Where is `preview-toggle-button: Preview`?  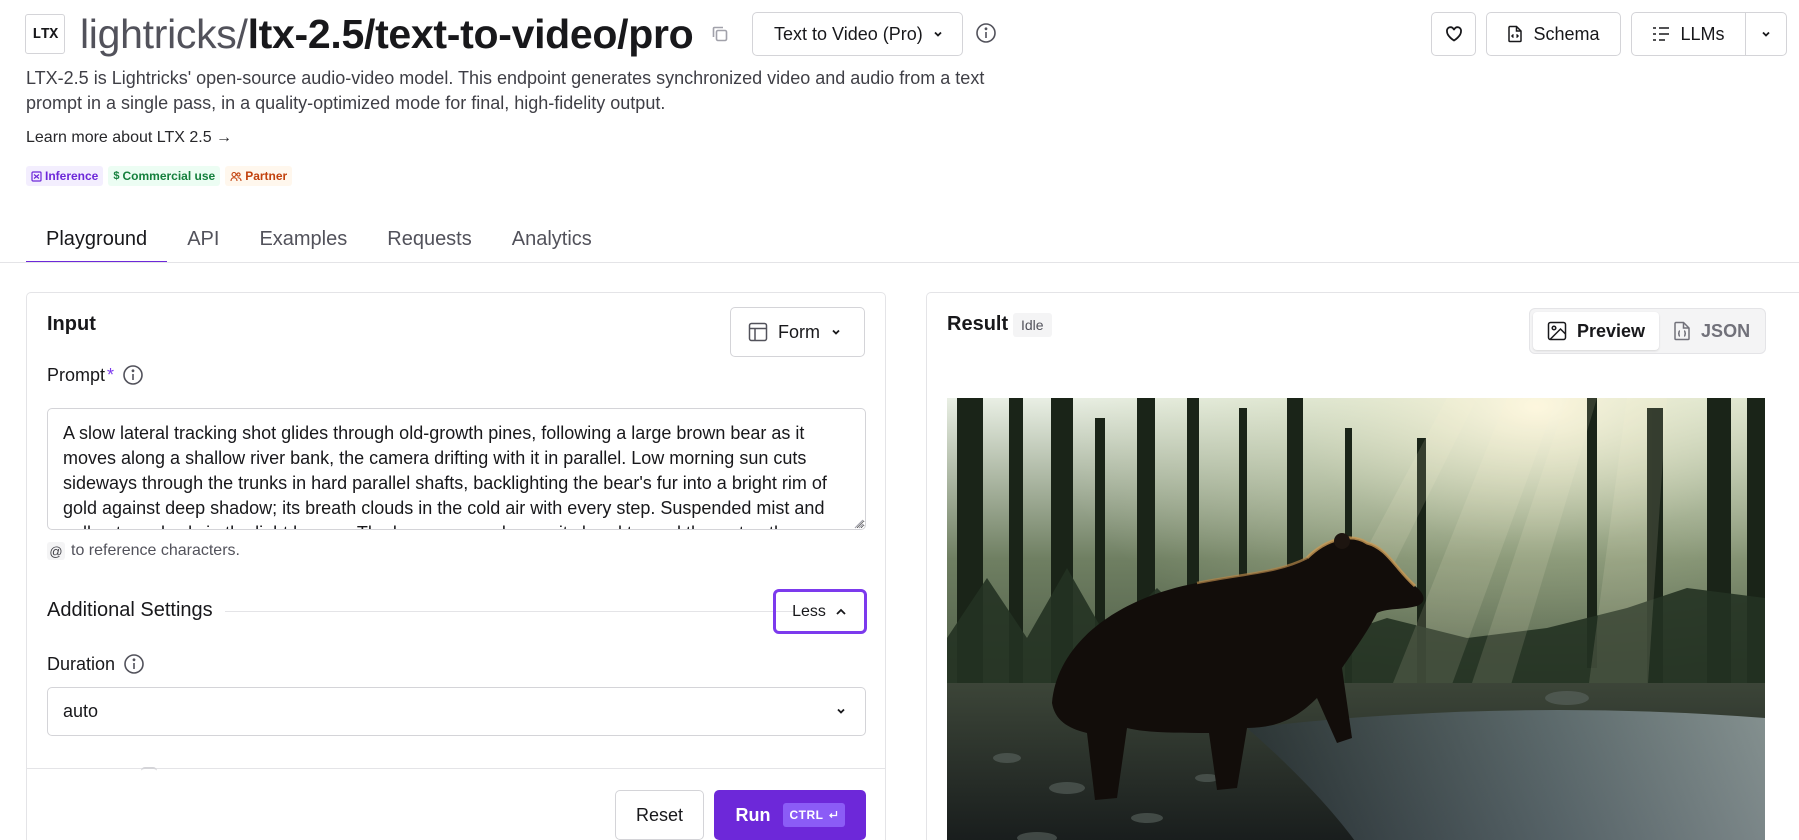
preview-toggle-button: Preview is located at coordinates (1596, 331).